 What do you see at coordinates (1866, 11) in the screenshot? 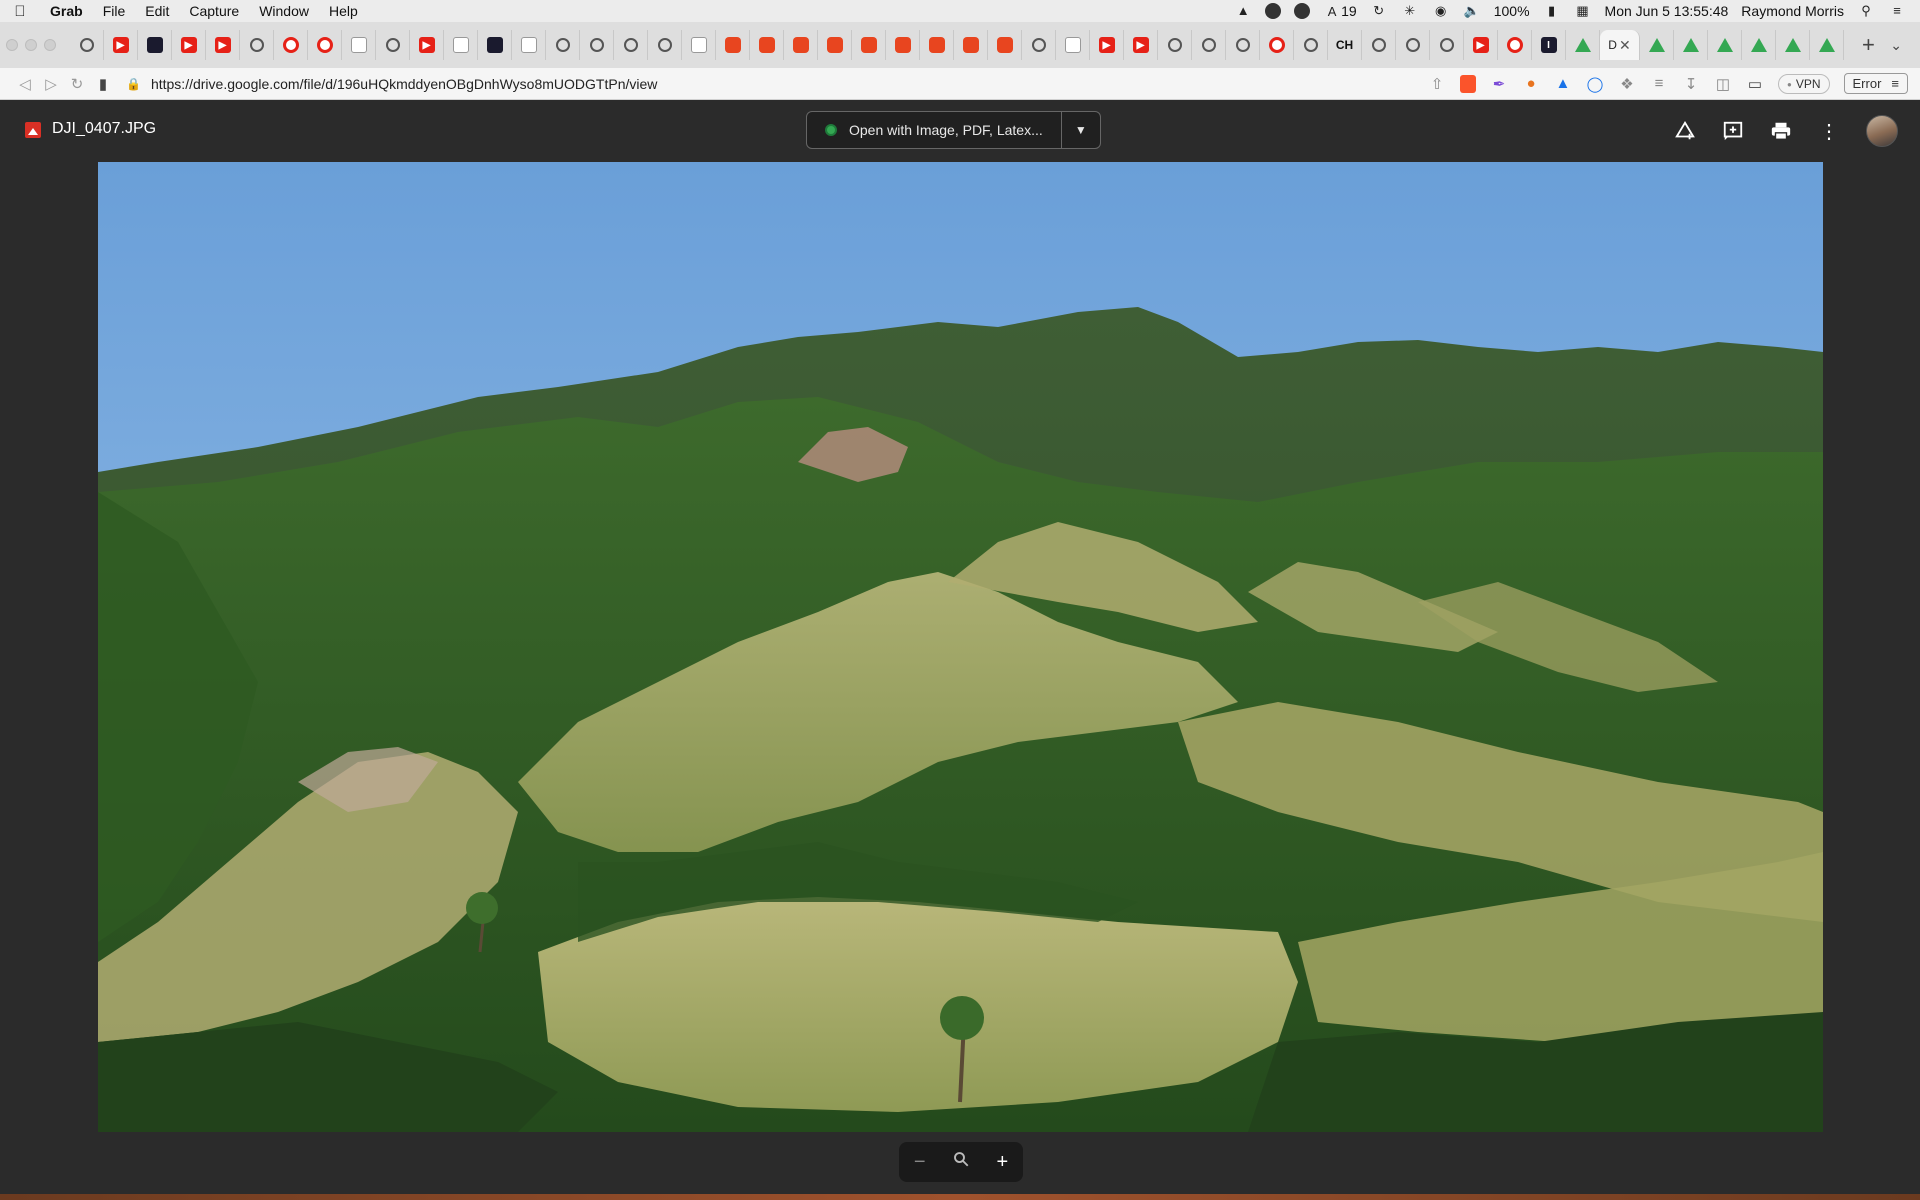
I see `spotlight-search-icon: ⚲` at bounding box center [1866, 11].